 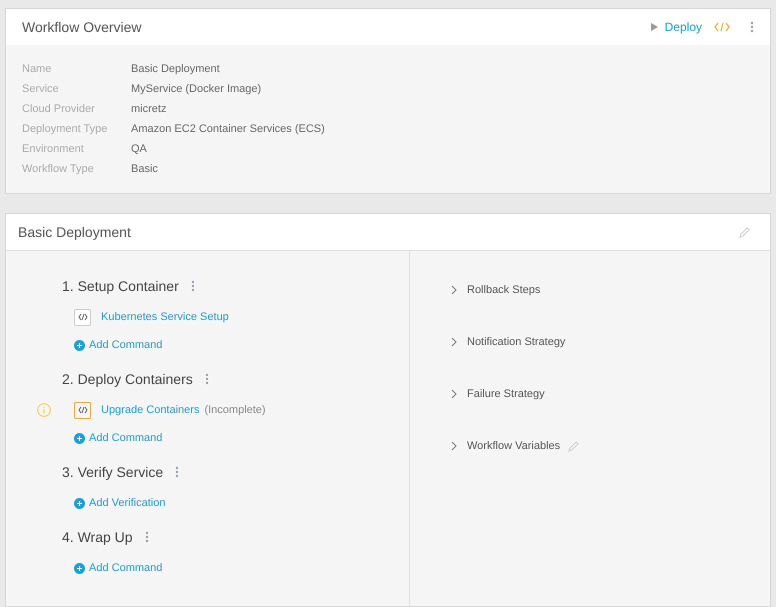 What do you see at coordinates (58, 169) in the screenshot?
I see `field-label: Workflow Type` at bounding box center [58, 169].